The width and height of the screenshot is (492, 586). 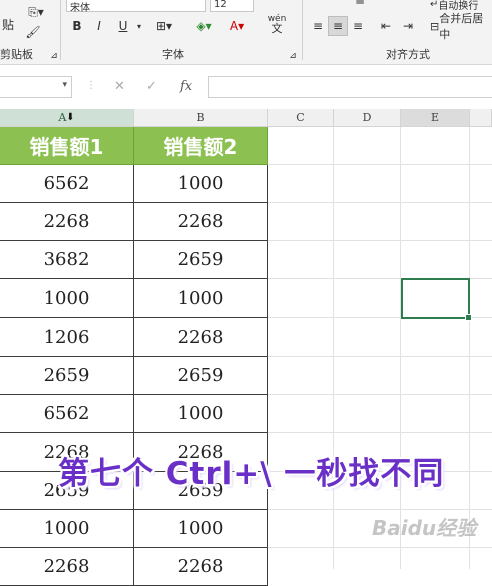 I want to click on column-header-a: A ⬇, so click(x=67, y=118).